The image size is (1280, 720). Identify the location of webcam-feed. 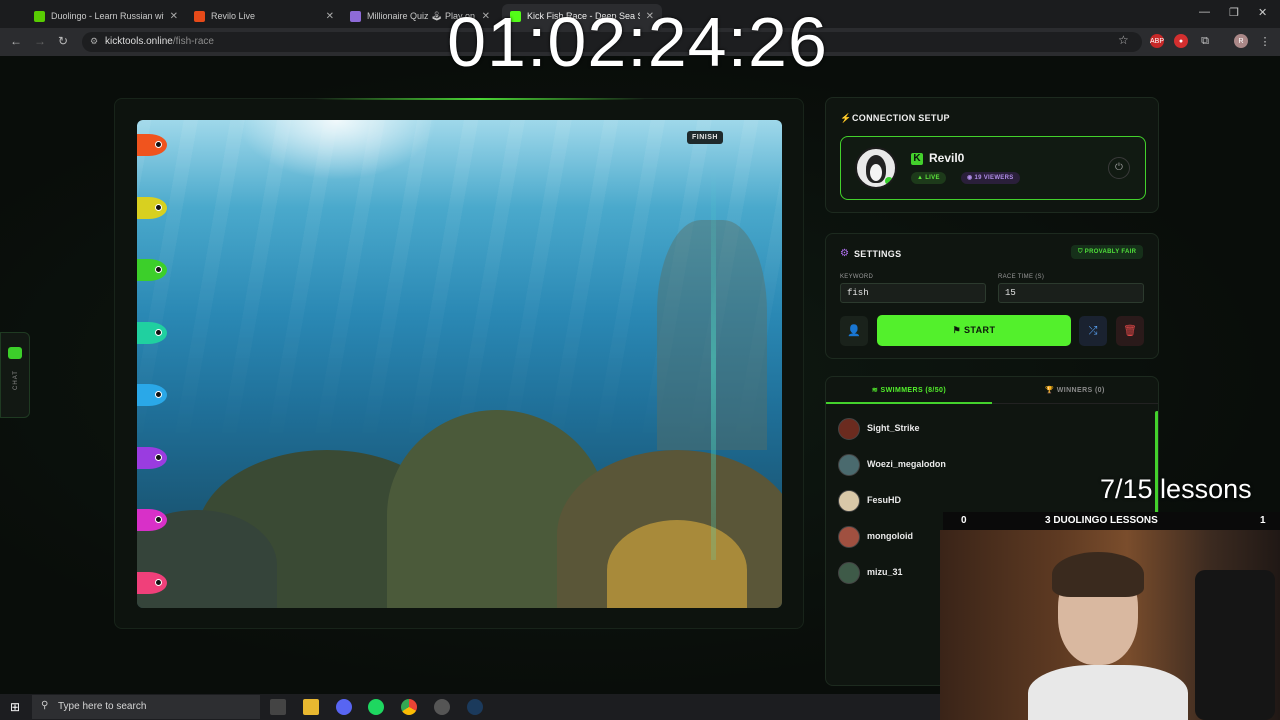
(1110, 625).